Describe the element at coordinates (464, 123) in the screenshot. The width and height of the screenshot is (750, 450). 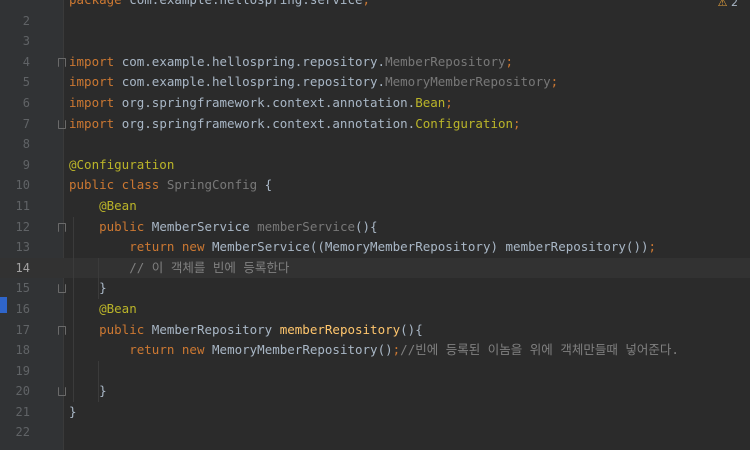
I see `code-token: Configuration` at that location.